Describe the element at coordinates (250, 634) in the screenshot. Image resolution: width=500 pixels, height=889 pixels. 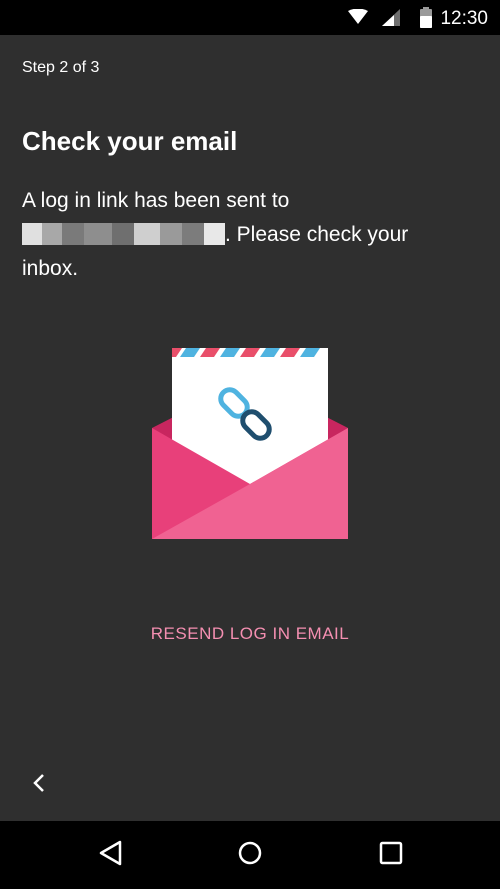
I see `resend-email-button: RESEND LOG IN EMAIL` at that location.